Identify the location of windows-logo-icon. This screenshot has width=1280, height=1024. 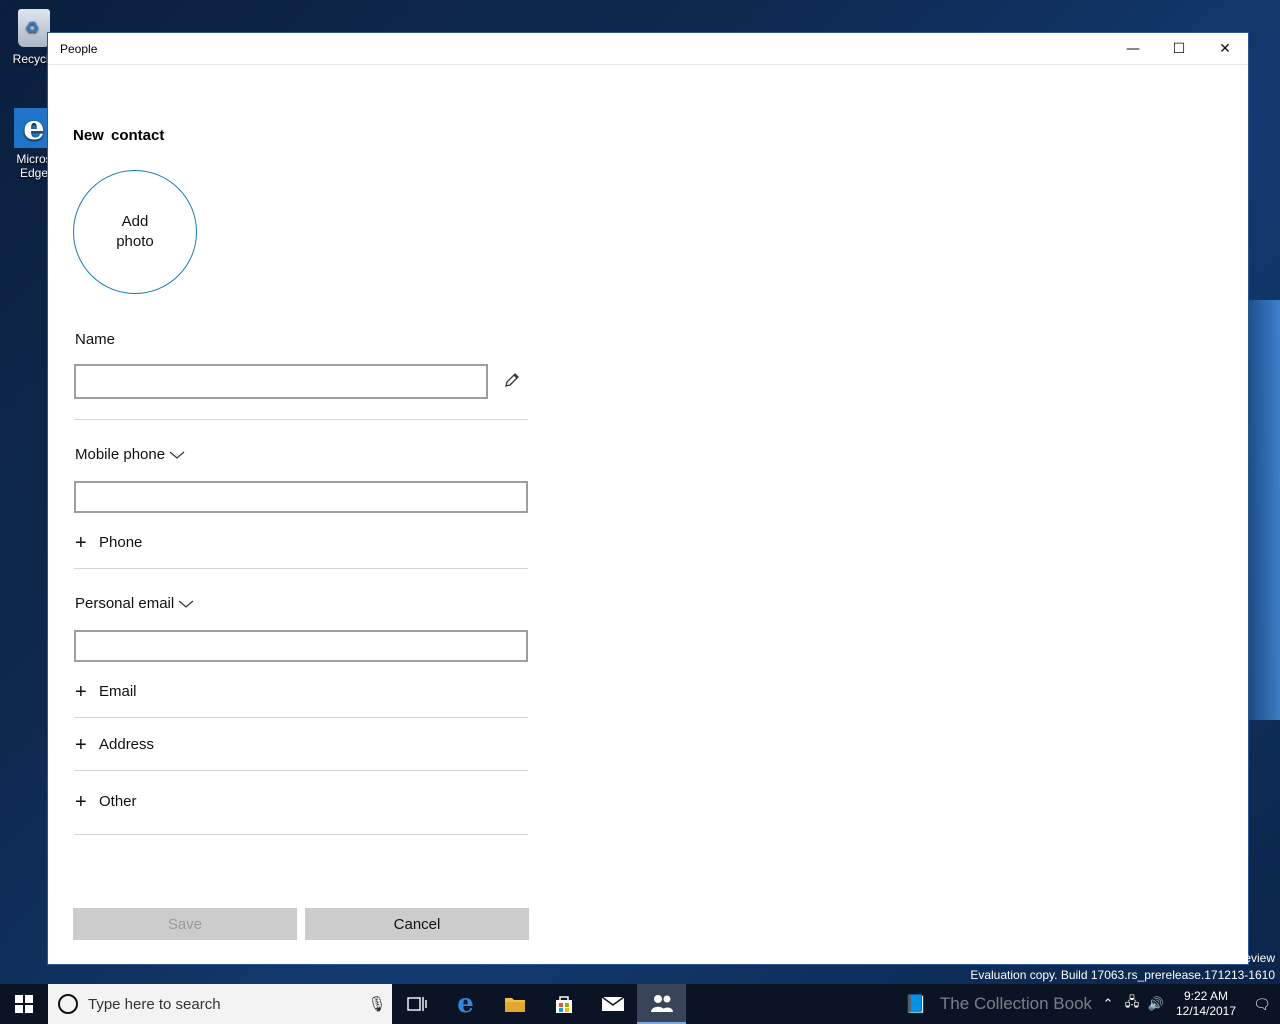
(24, 1004).